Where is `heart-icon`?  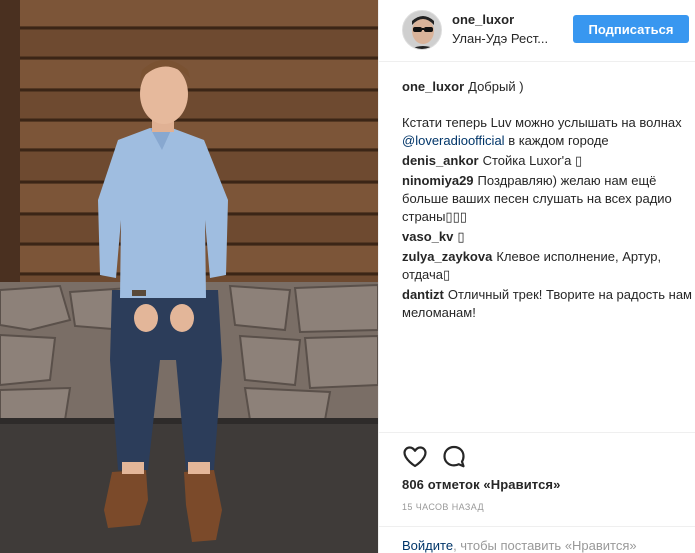 heart-icon is located at coordinates (415, 457).